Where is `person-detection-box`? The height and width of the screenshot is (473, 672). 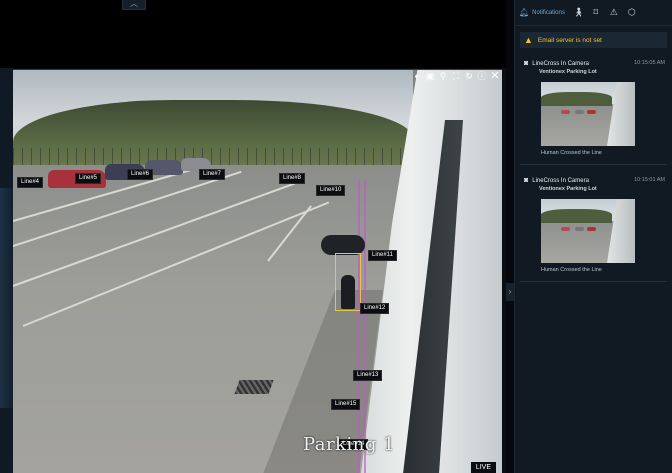
person-detection-box is located at coordinates (348, 282).